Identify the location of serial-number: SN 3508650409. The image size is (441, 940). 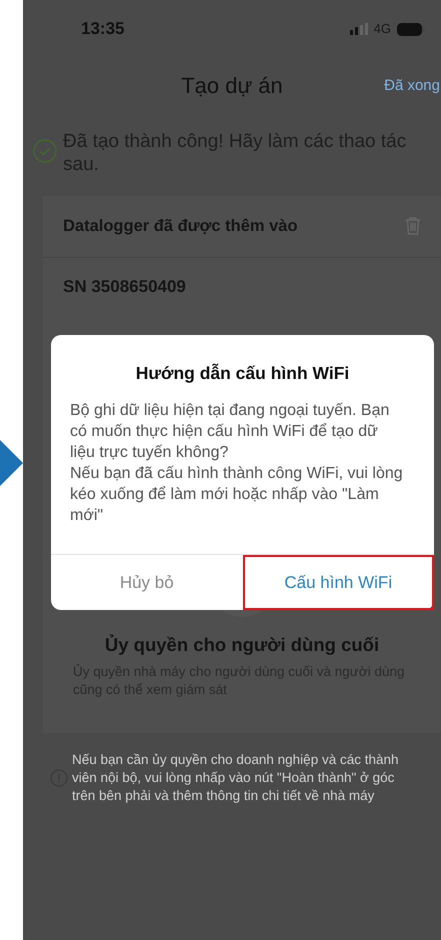
(124, 287).